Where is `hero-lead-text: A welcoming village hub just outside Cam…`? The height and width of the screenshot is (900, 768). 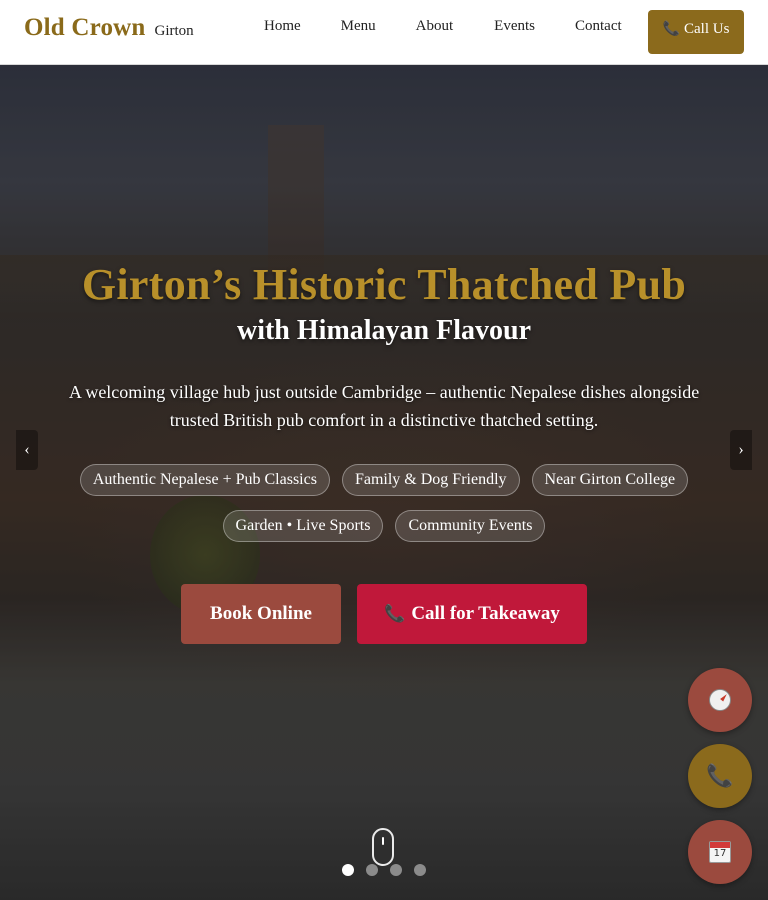
hero-lead-text: A welcoming village hub just outside Cam… is located at coordinates (384, 406).